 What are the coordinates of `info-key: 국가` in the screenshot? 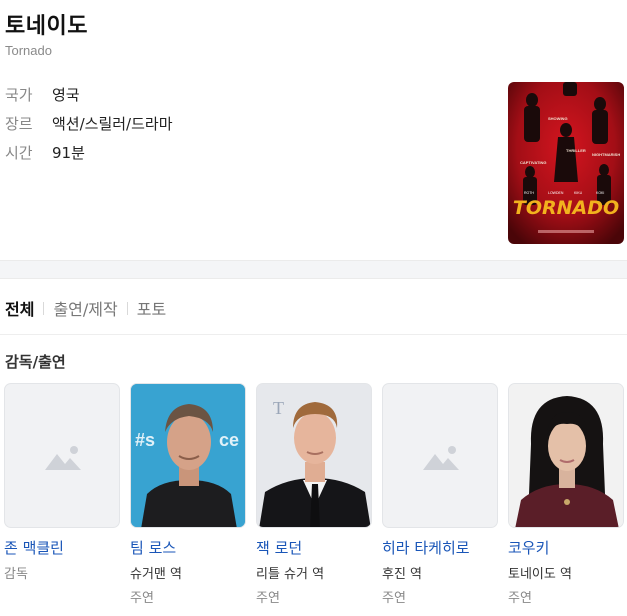 It's located at (19, 95).